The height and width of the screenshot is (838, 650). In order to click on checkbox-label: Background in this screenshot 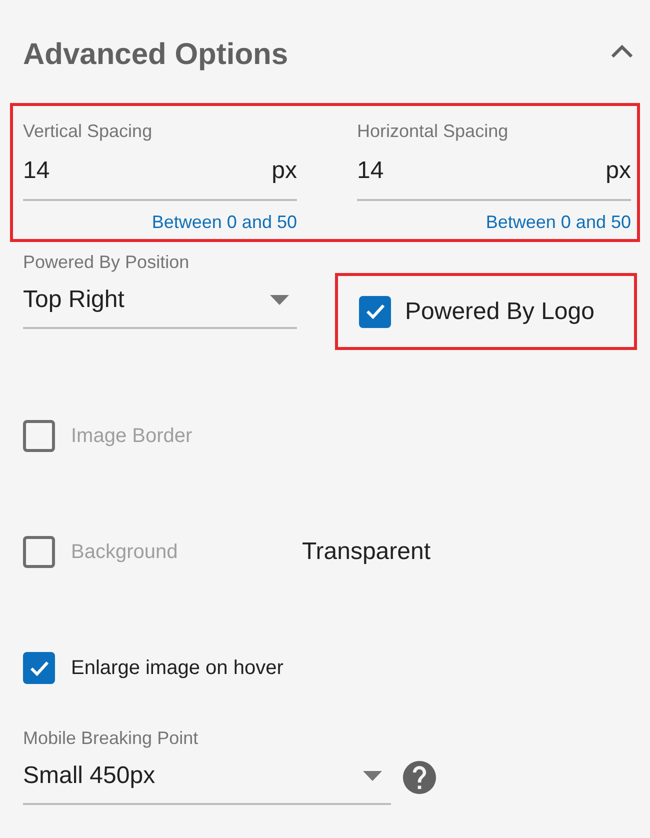, I will do `click(124, 552)`.